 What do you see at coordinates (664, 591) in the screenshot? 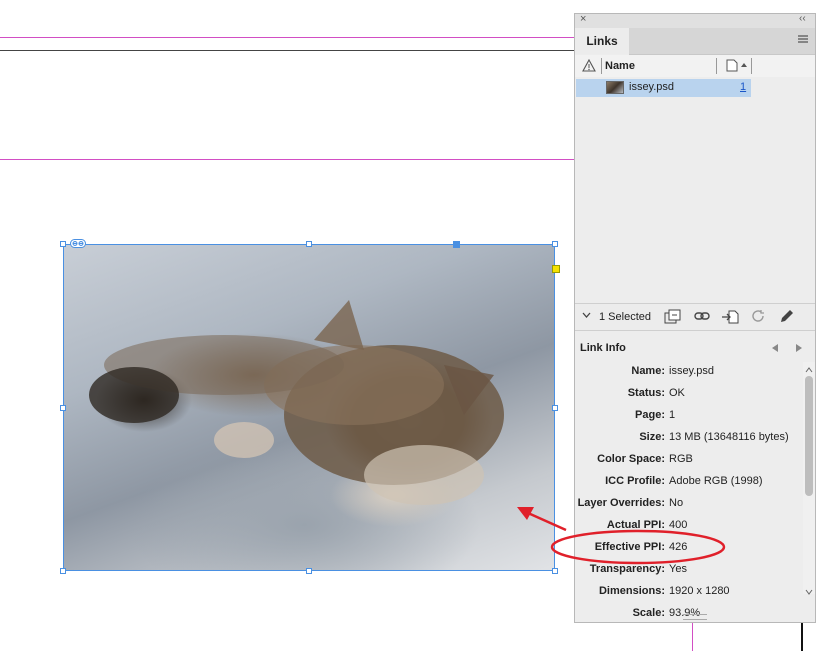
I see `info-row-dimensions: Dimensions: 1920 x 1280` at bounding box center [664, 591].